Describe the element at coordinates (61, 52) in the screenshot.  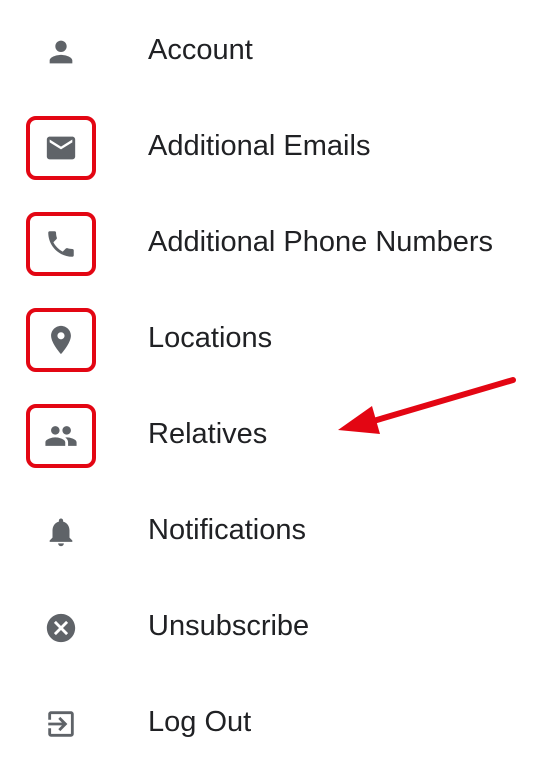
I see `person-icon` at that location.